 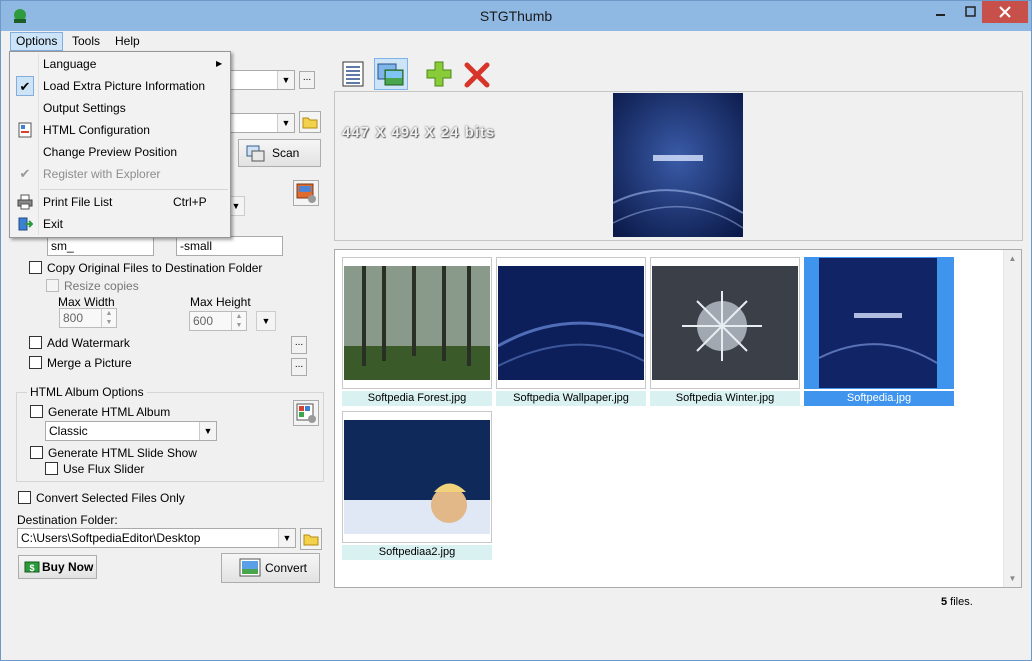 I want to click on thumbnail-item: Softpedia Winter.jpg, so click(x=725, y=332).